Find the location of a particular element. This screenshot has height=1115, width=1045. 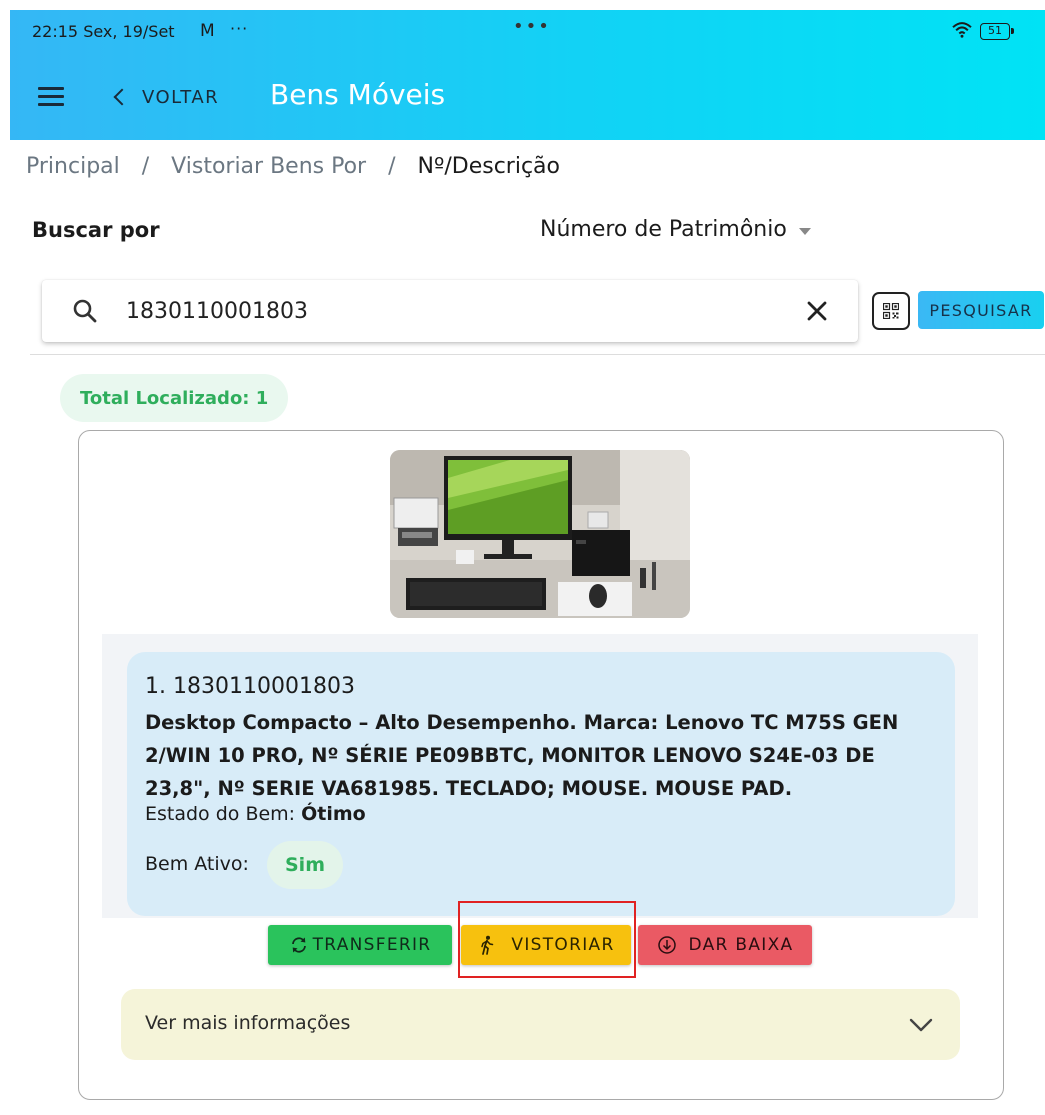

multitask-dots-icon: ••• is located at coordinates (532, 26).